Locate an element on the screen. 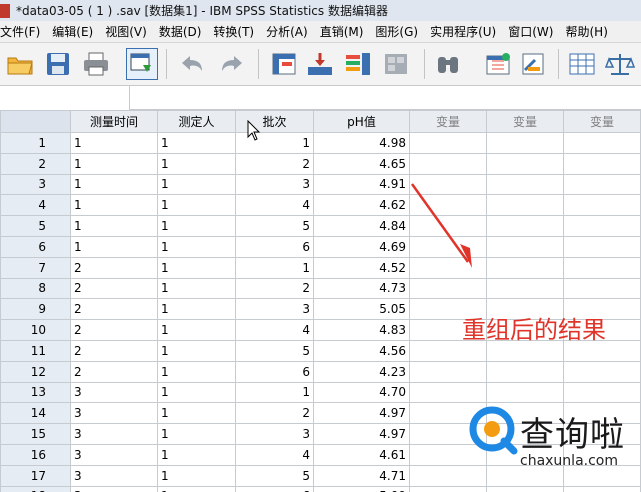 Image resolution: width=641 pixels, height=492 pixels. menu-item: 帮助(H) is located at coordinates (586, 31).